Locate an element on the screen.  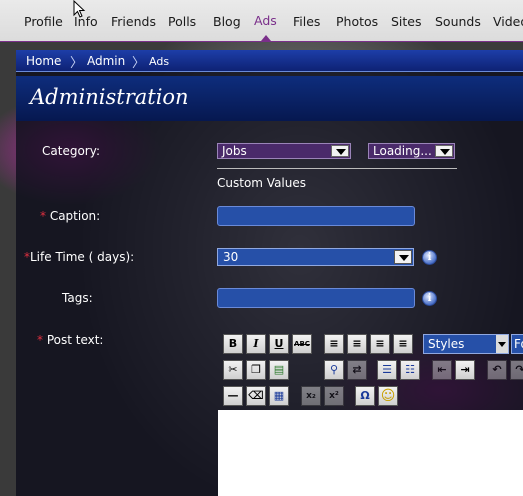
char-map-icon: Ω is located at coordinates (365, 396).